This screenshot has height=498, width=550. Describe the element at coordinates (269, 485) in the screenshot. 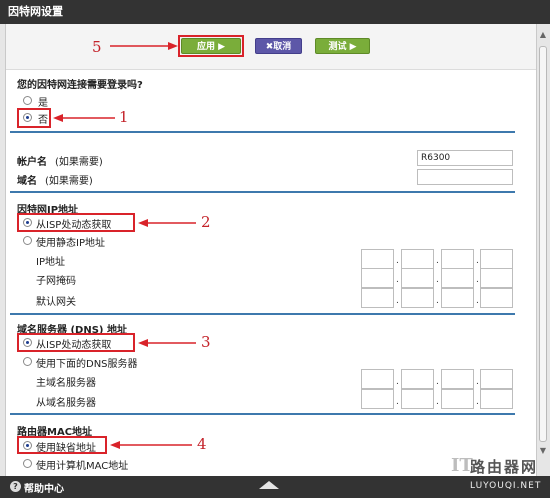

I see `expand-up-icon` at that location.